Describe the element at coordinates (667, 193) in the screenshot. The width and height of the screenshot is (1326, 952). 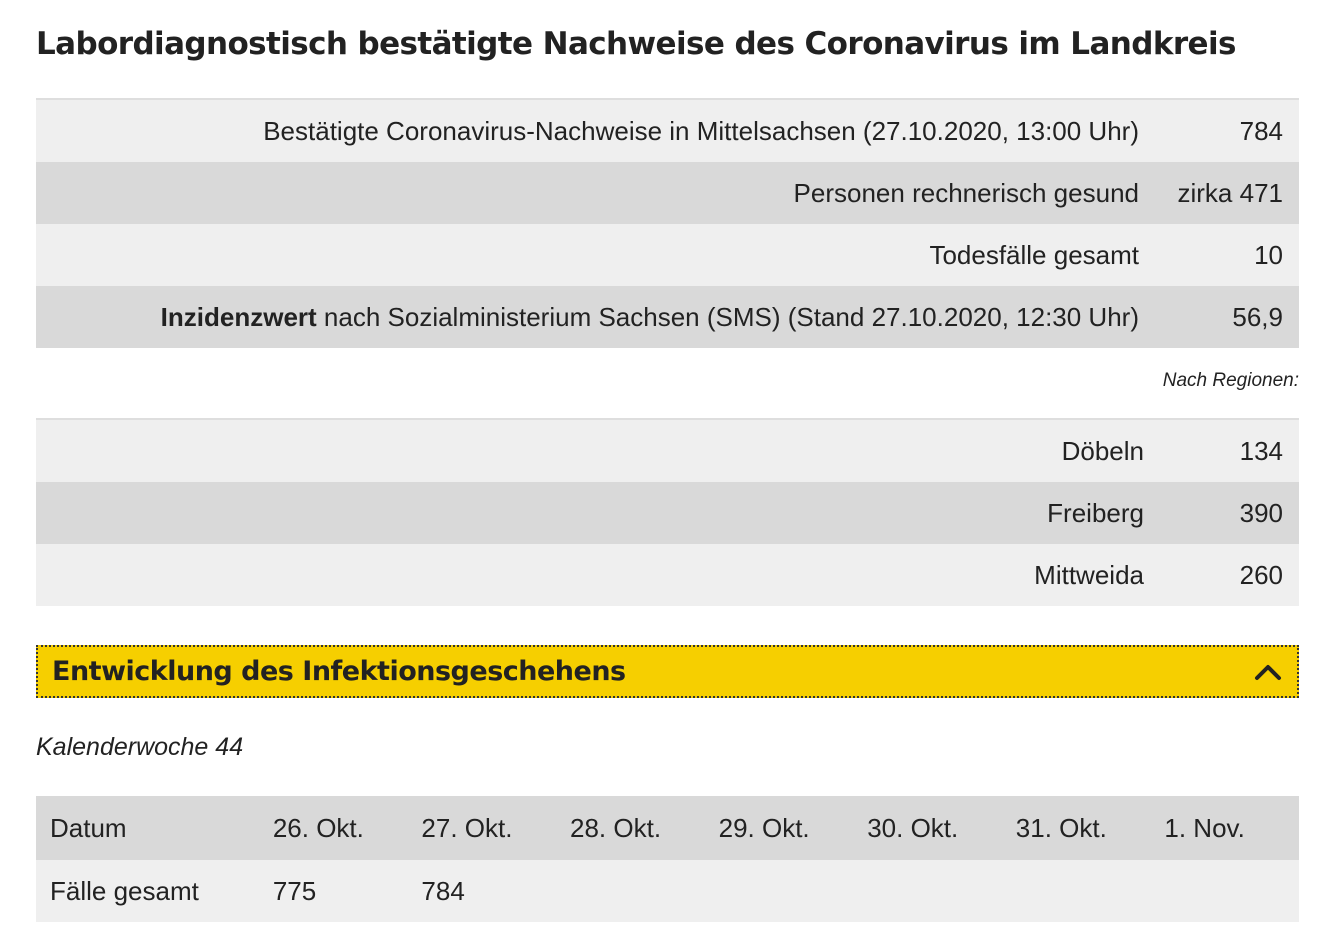
I see `stats-row: Personen rechnerisch gesund zirka 471` at that location.